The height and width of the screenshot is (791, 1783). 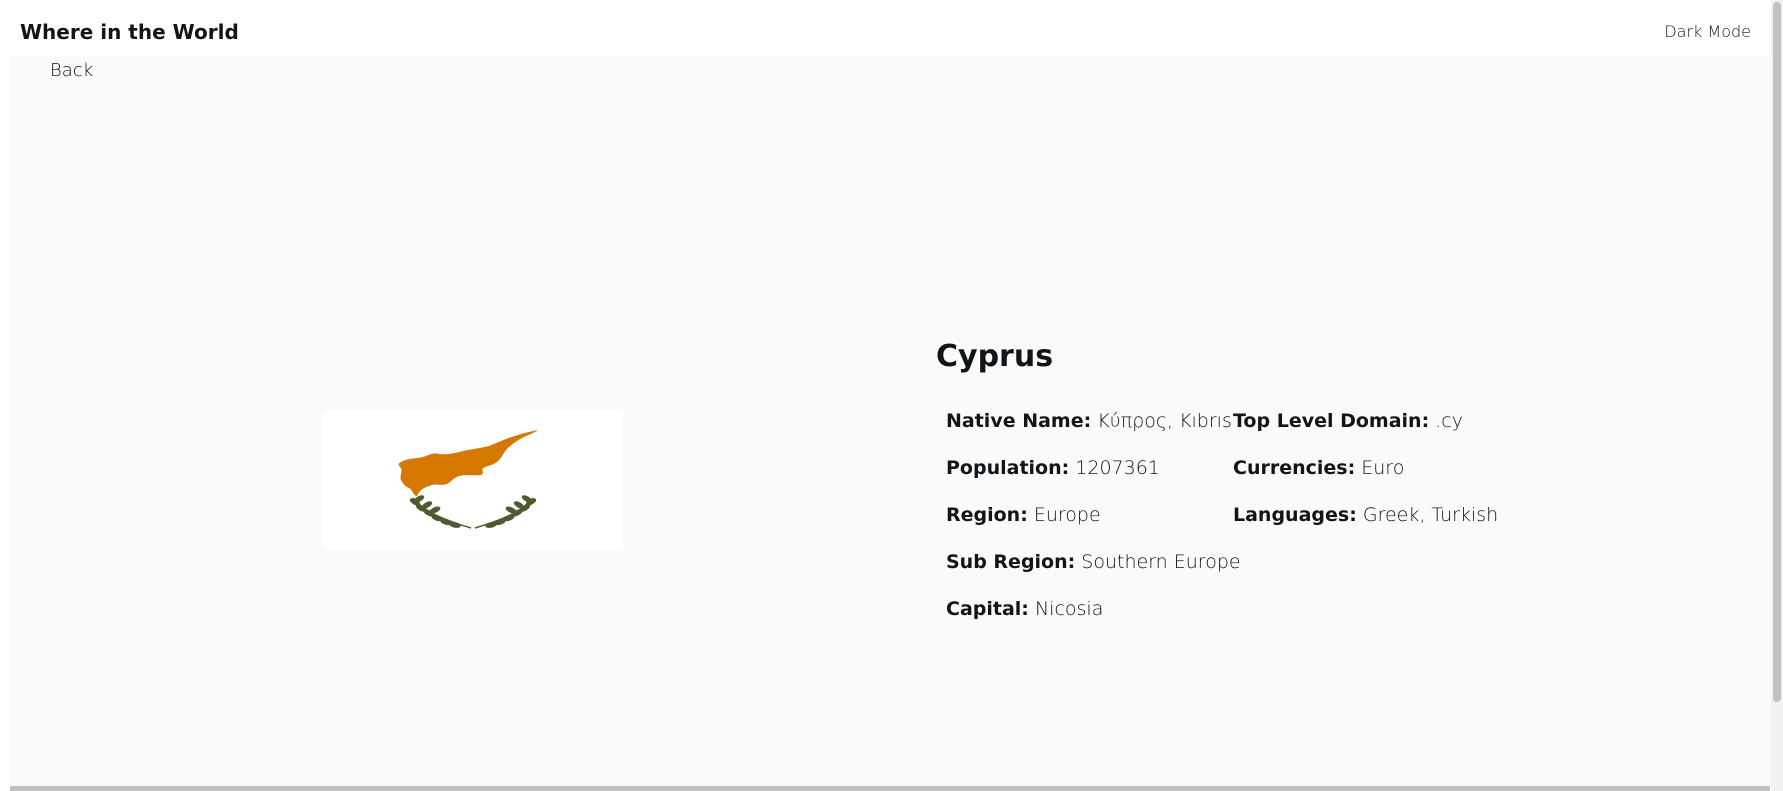 I want to click on vertical-scrollbar, so click(x=1777, y=395).